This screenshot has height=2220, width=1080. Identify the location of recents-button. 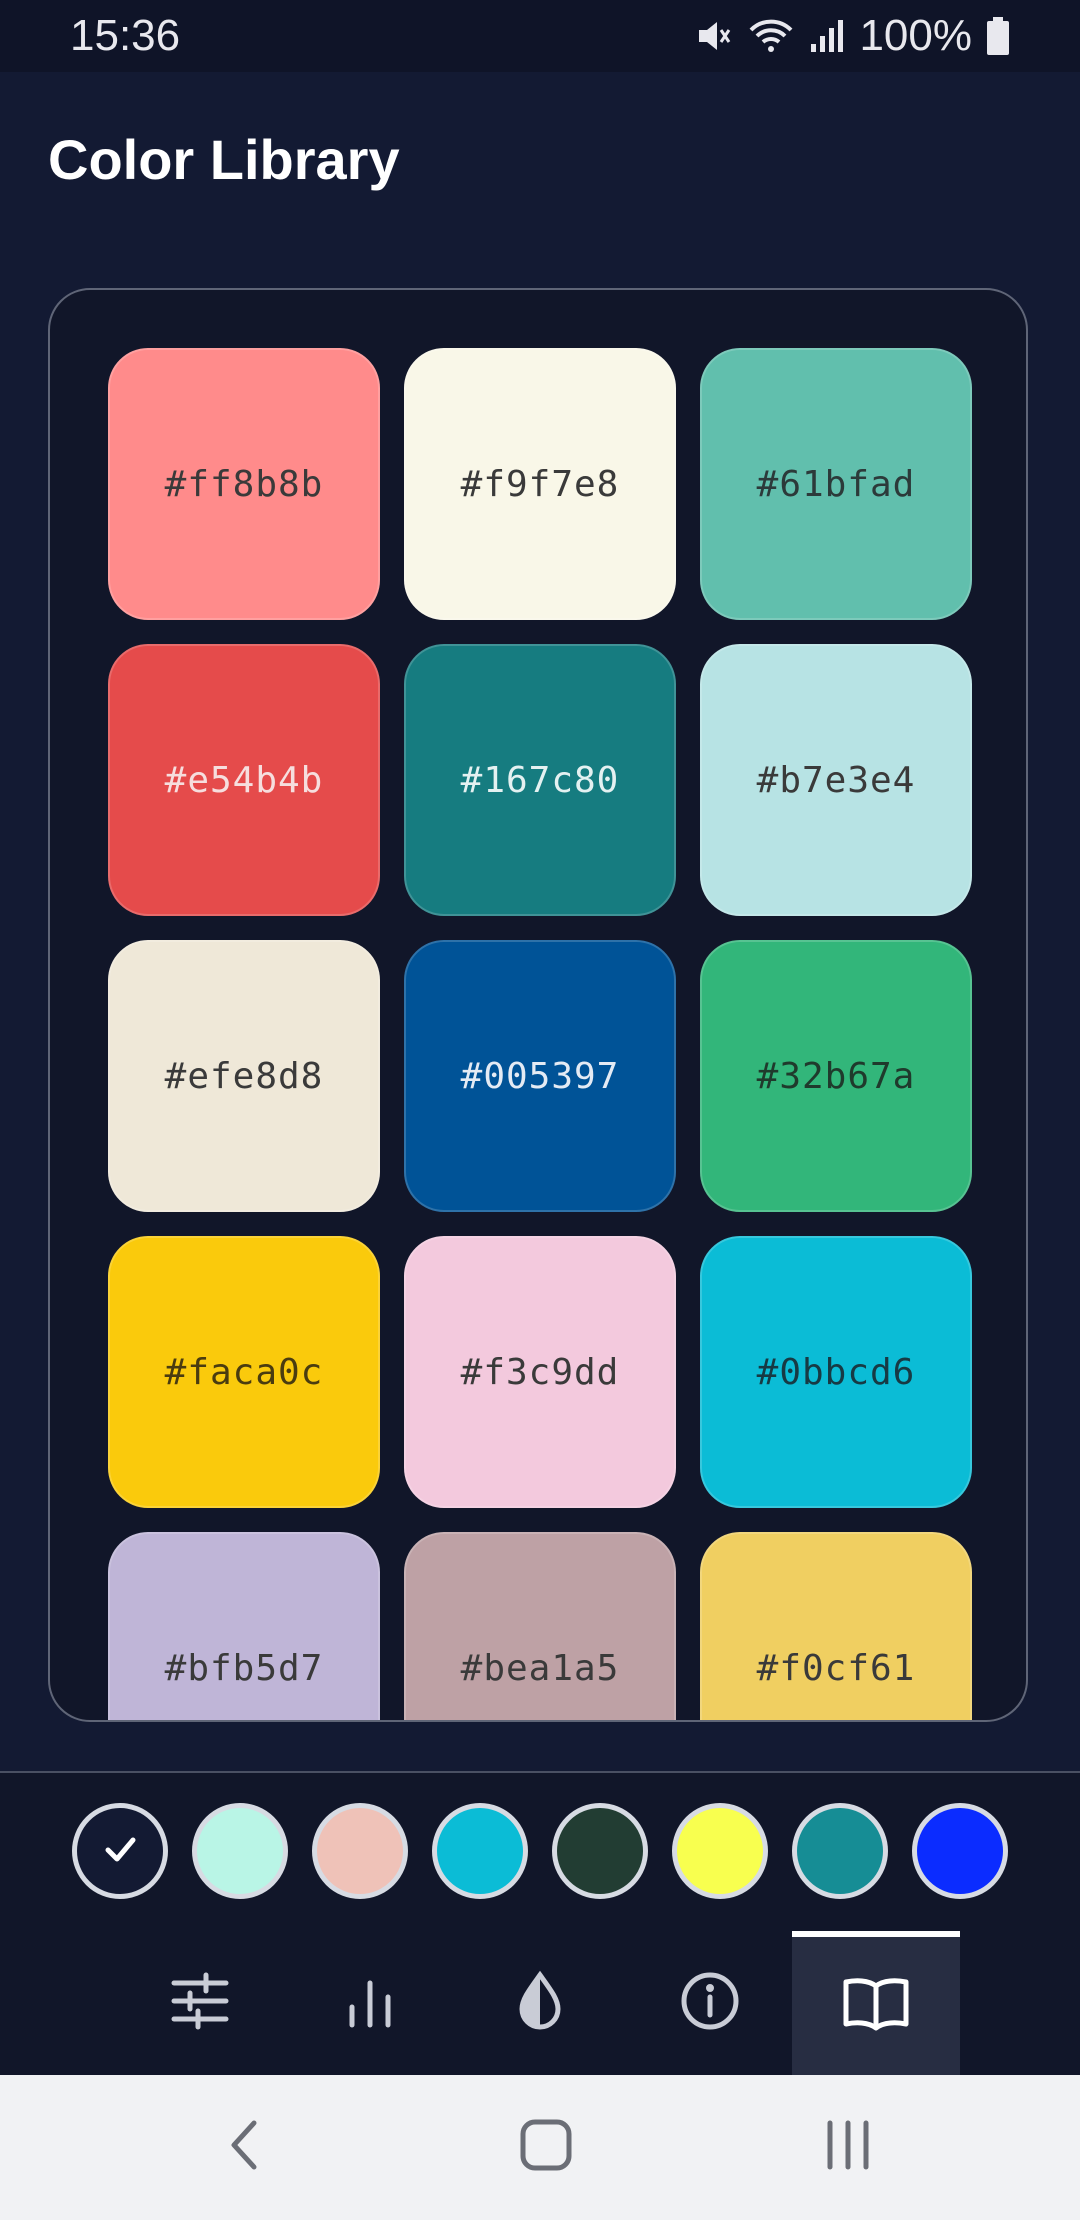
(848, 2147).